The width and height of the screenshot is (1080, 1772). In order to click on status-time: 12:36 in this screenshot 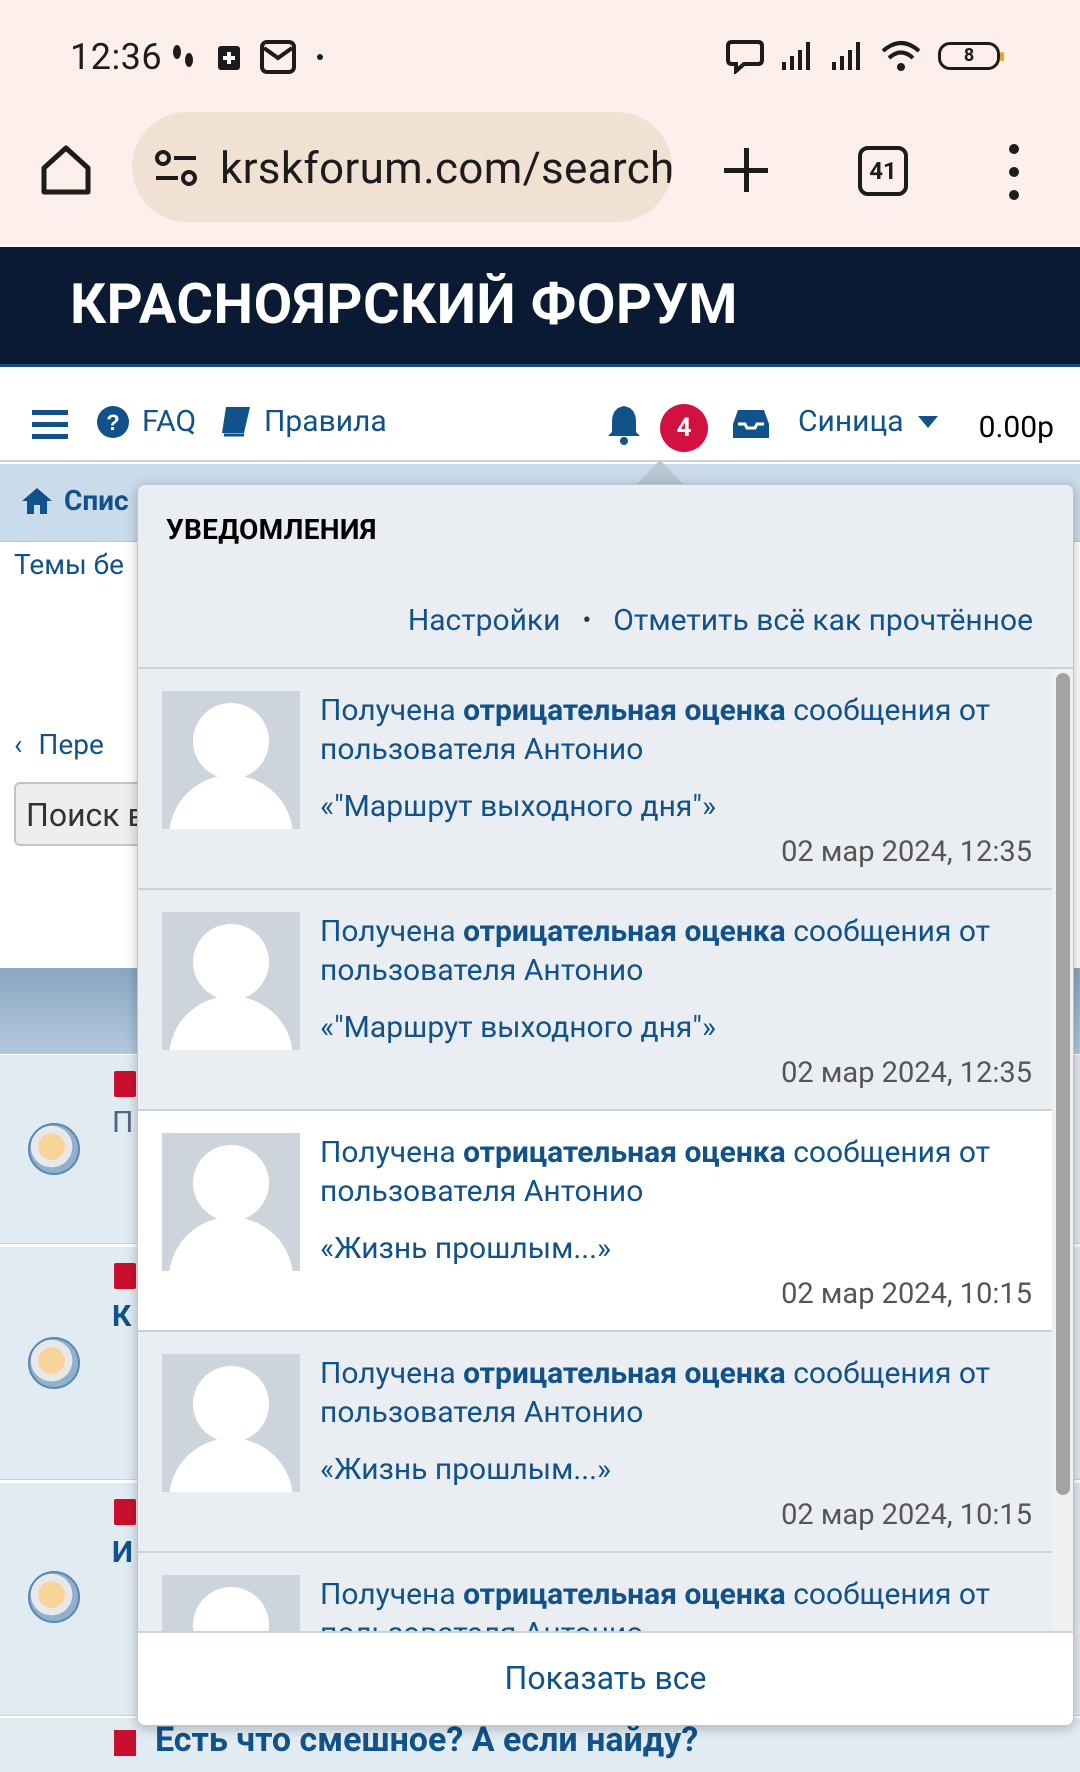, I will do `click(116, 57)`.